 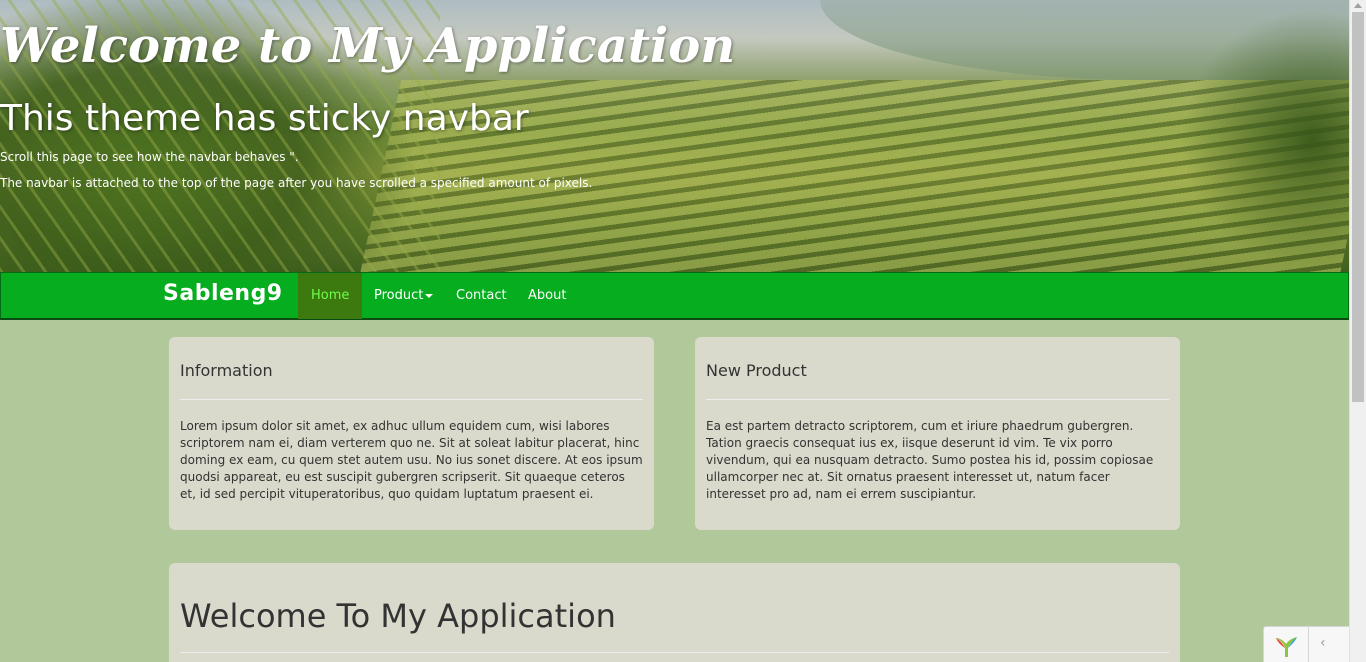 What do you see at coordinates (674, 296) in the screenshot?
I see `navbar: Sableng9 Home Product Contact About` at bounding box center [674, 296].